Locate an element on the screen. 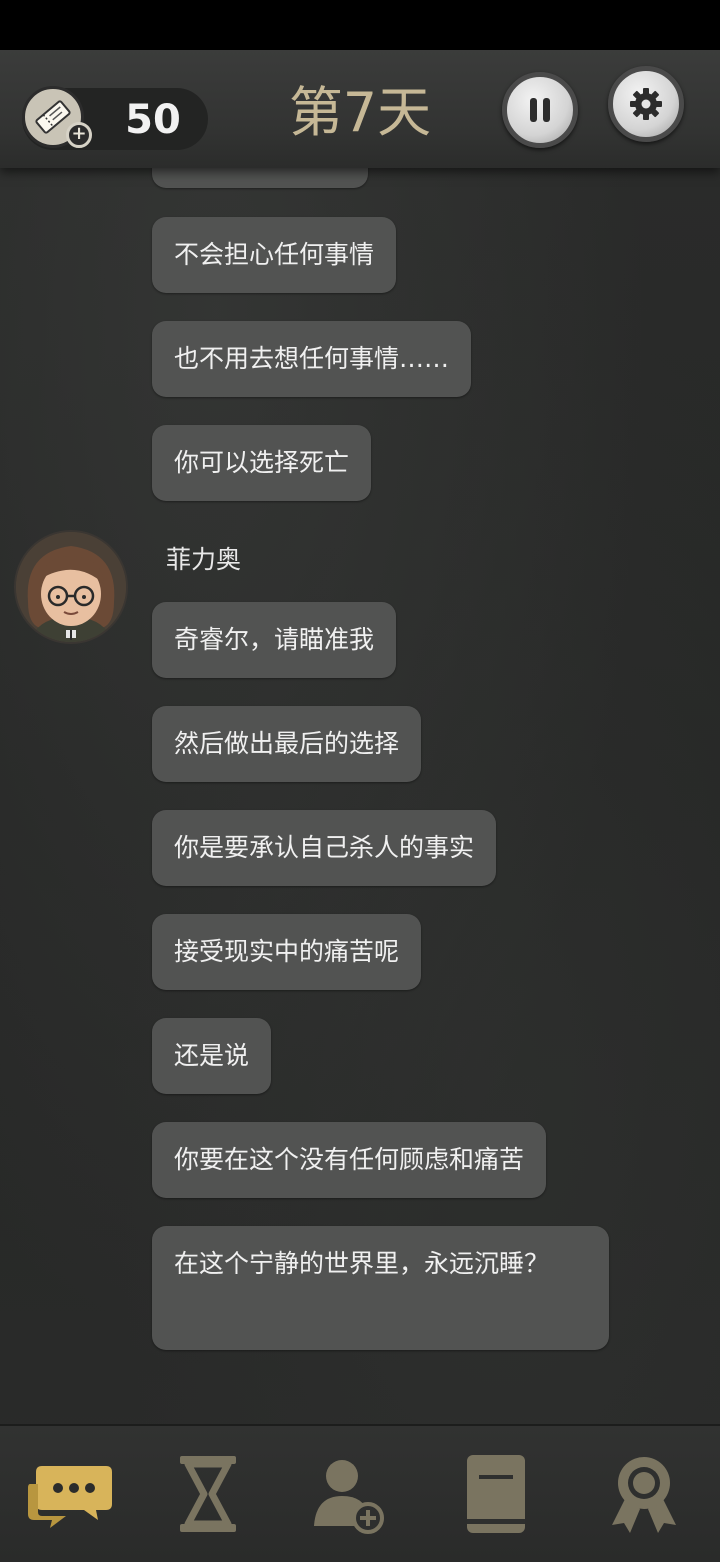  hourglass-icon is located at coordinates (208, 1494).